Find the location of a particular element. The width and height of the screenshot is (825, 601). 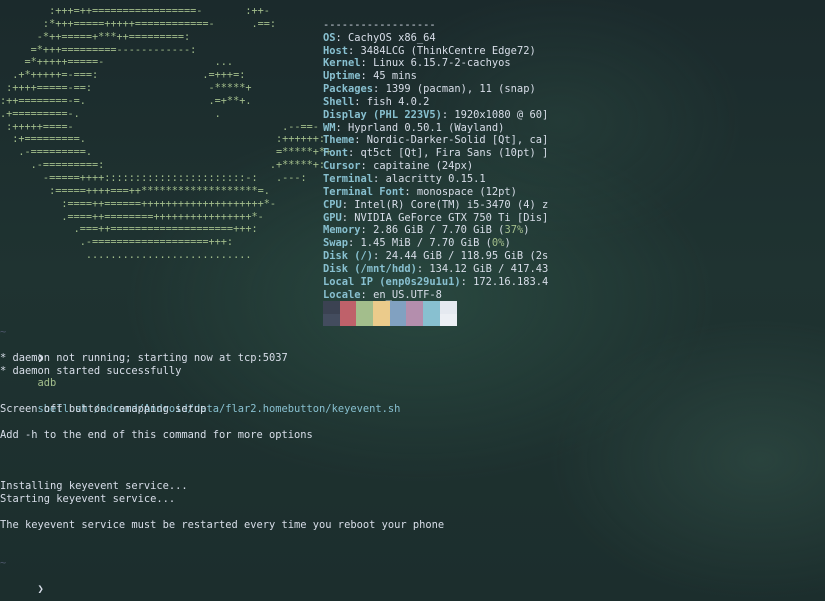

ascii-logo-line: :+=========. :++++++: is located at coordinates (163, 140).